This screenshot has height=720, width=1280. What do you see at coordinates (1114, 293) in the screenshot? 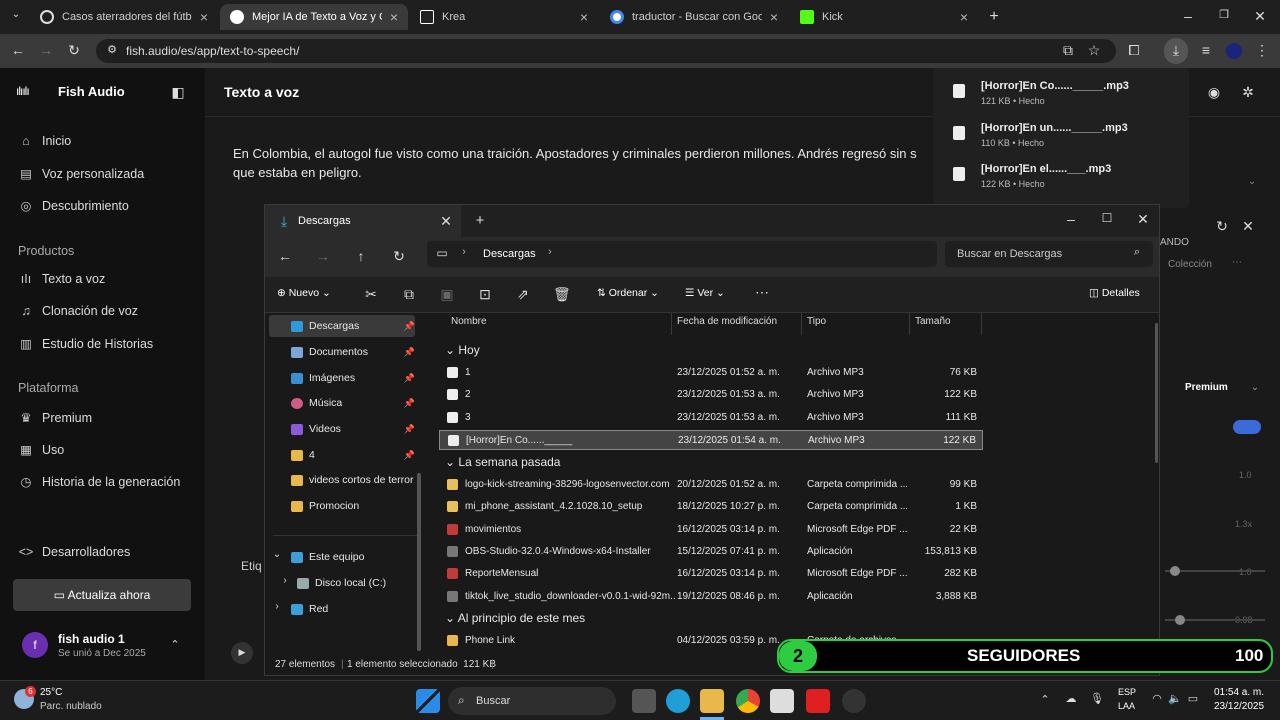
I see `details-button: ◫ Detalles` at bounding box center [1114, 293].